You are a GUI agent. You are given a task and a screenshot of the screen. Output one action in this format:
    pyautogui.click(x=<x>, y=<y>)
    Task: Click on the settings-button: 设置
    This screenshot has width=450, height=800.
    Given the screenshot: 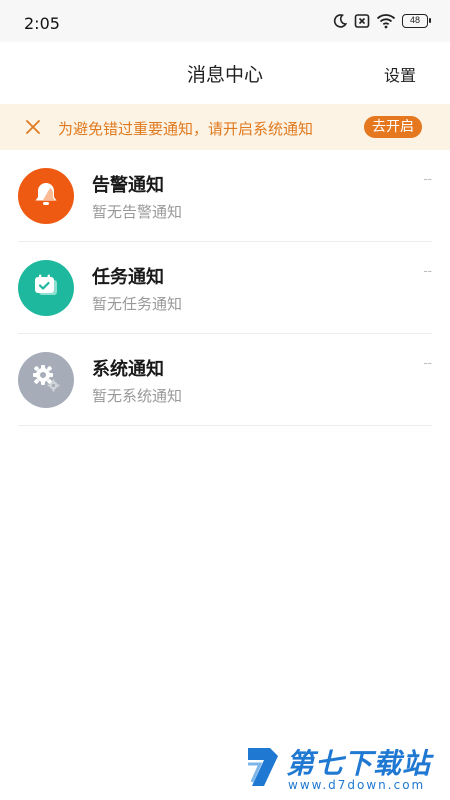 What is the action you would take?
    pyautogui.click(x=400, y=74)
    